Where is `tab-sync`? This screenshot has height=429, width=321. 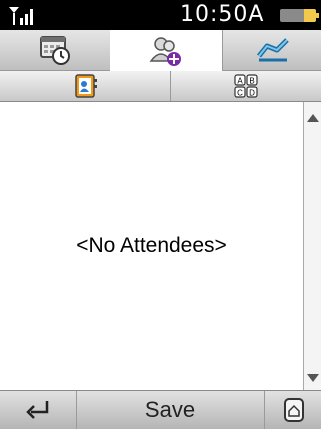
tab-sync is located at coordinates (271, 50).